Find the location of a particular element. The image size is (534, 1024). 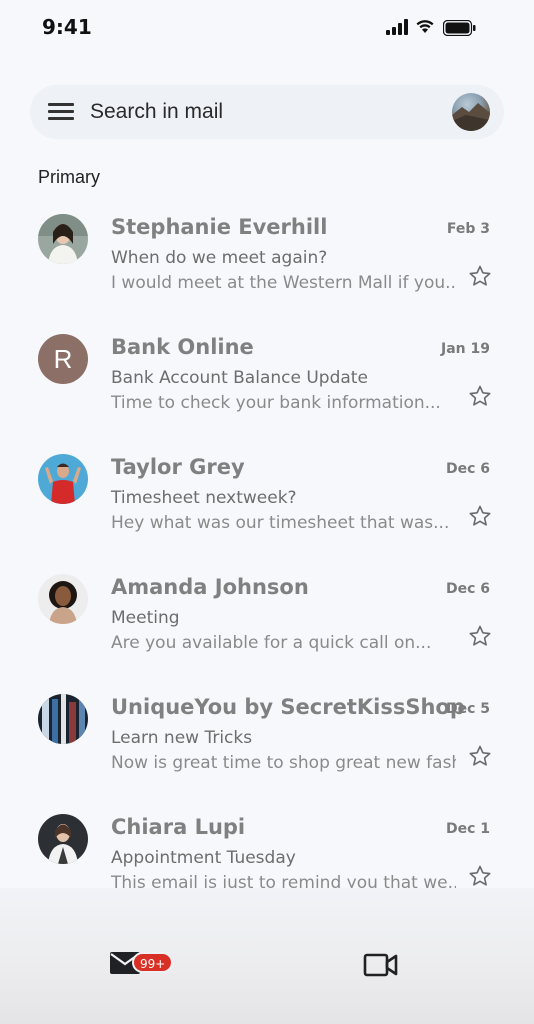

email-date: Jan 19 is located at coordinates (465, 349).